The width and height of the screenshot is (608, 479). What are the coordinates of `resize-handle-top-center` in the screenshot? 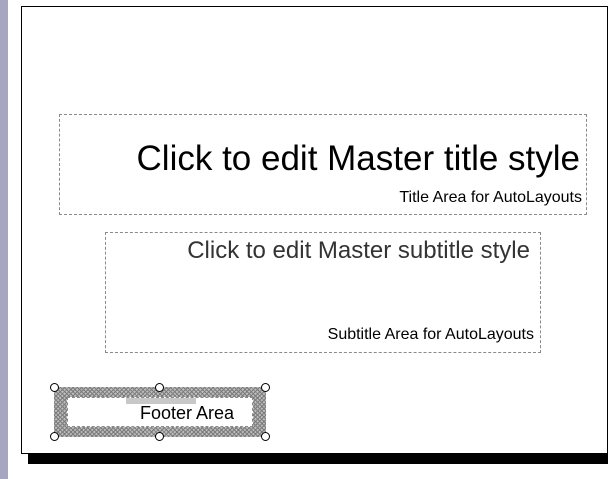 It's located at (159, 387).